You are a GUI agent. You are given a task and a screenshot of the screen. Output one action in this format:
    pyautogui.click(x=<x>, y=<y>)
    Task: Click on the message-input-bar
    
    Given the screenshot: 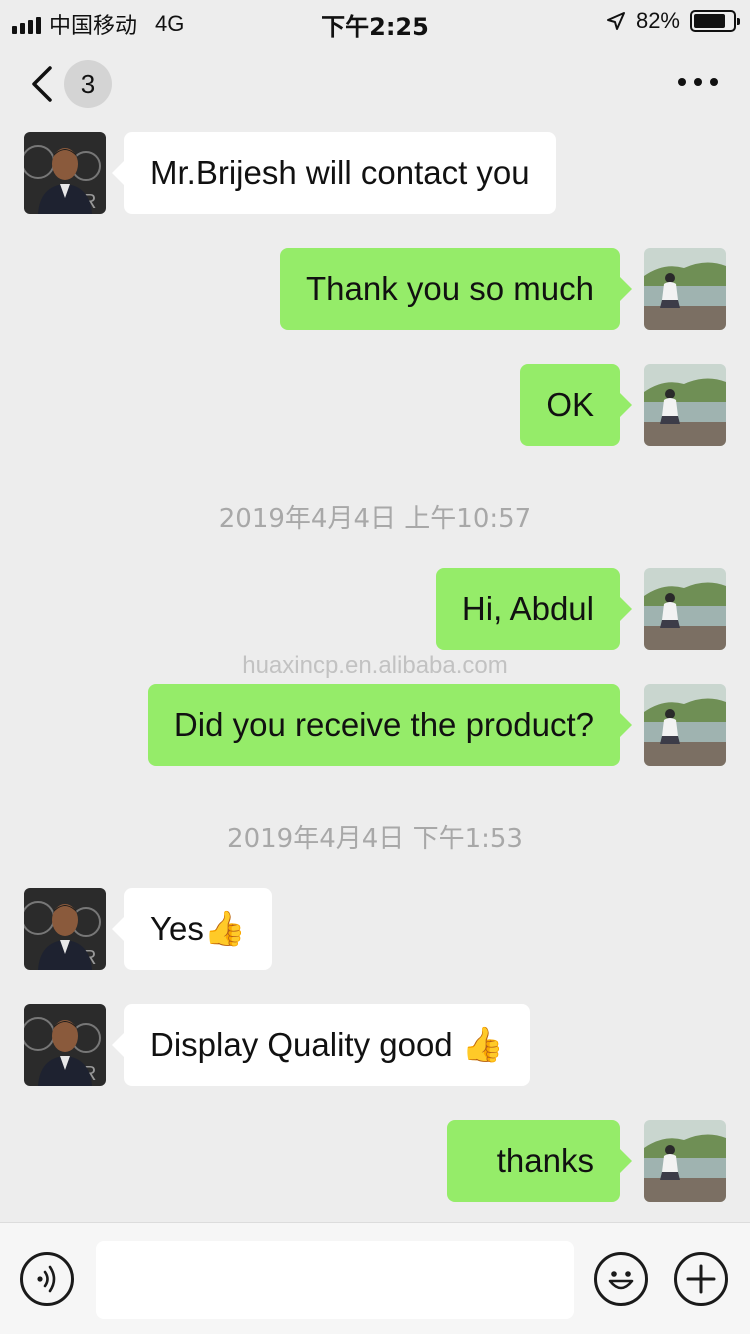 What is the action you would take?
    pyautogui.click(x=375, y=1278)
    